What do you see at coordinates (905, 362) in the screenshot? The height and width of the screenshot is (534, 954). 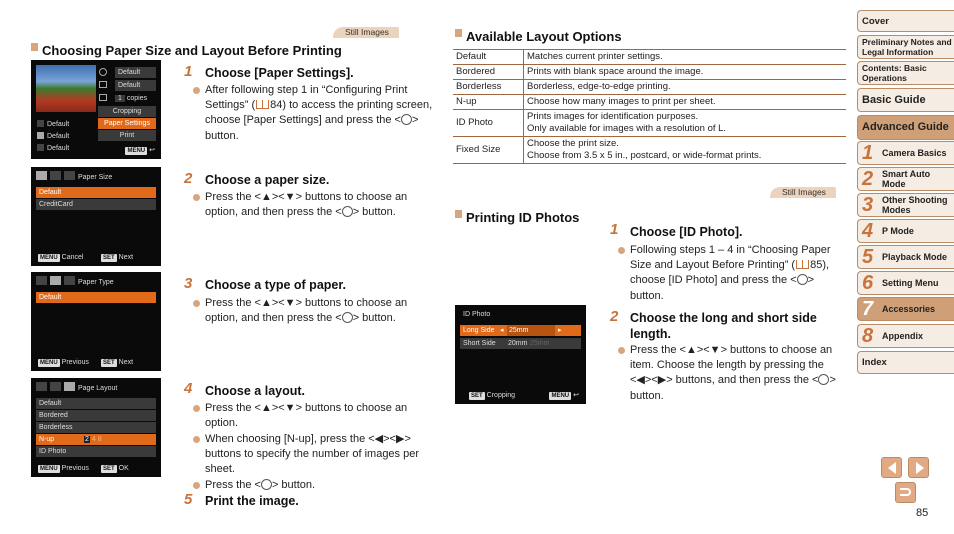 I see `nav-index: Index` at bounding box center [905, 362].